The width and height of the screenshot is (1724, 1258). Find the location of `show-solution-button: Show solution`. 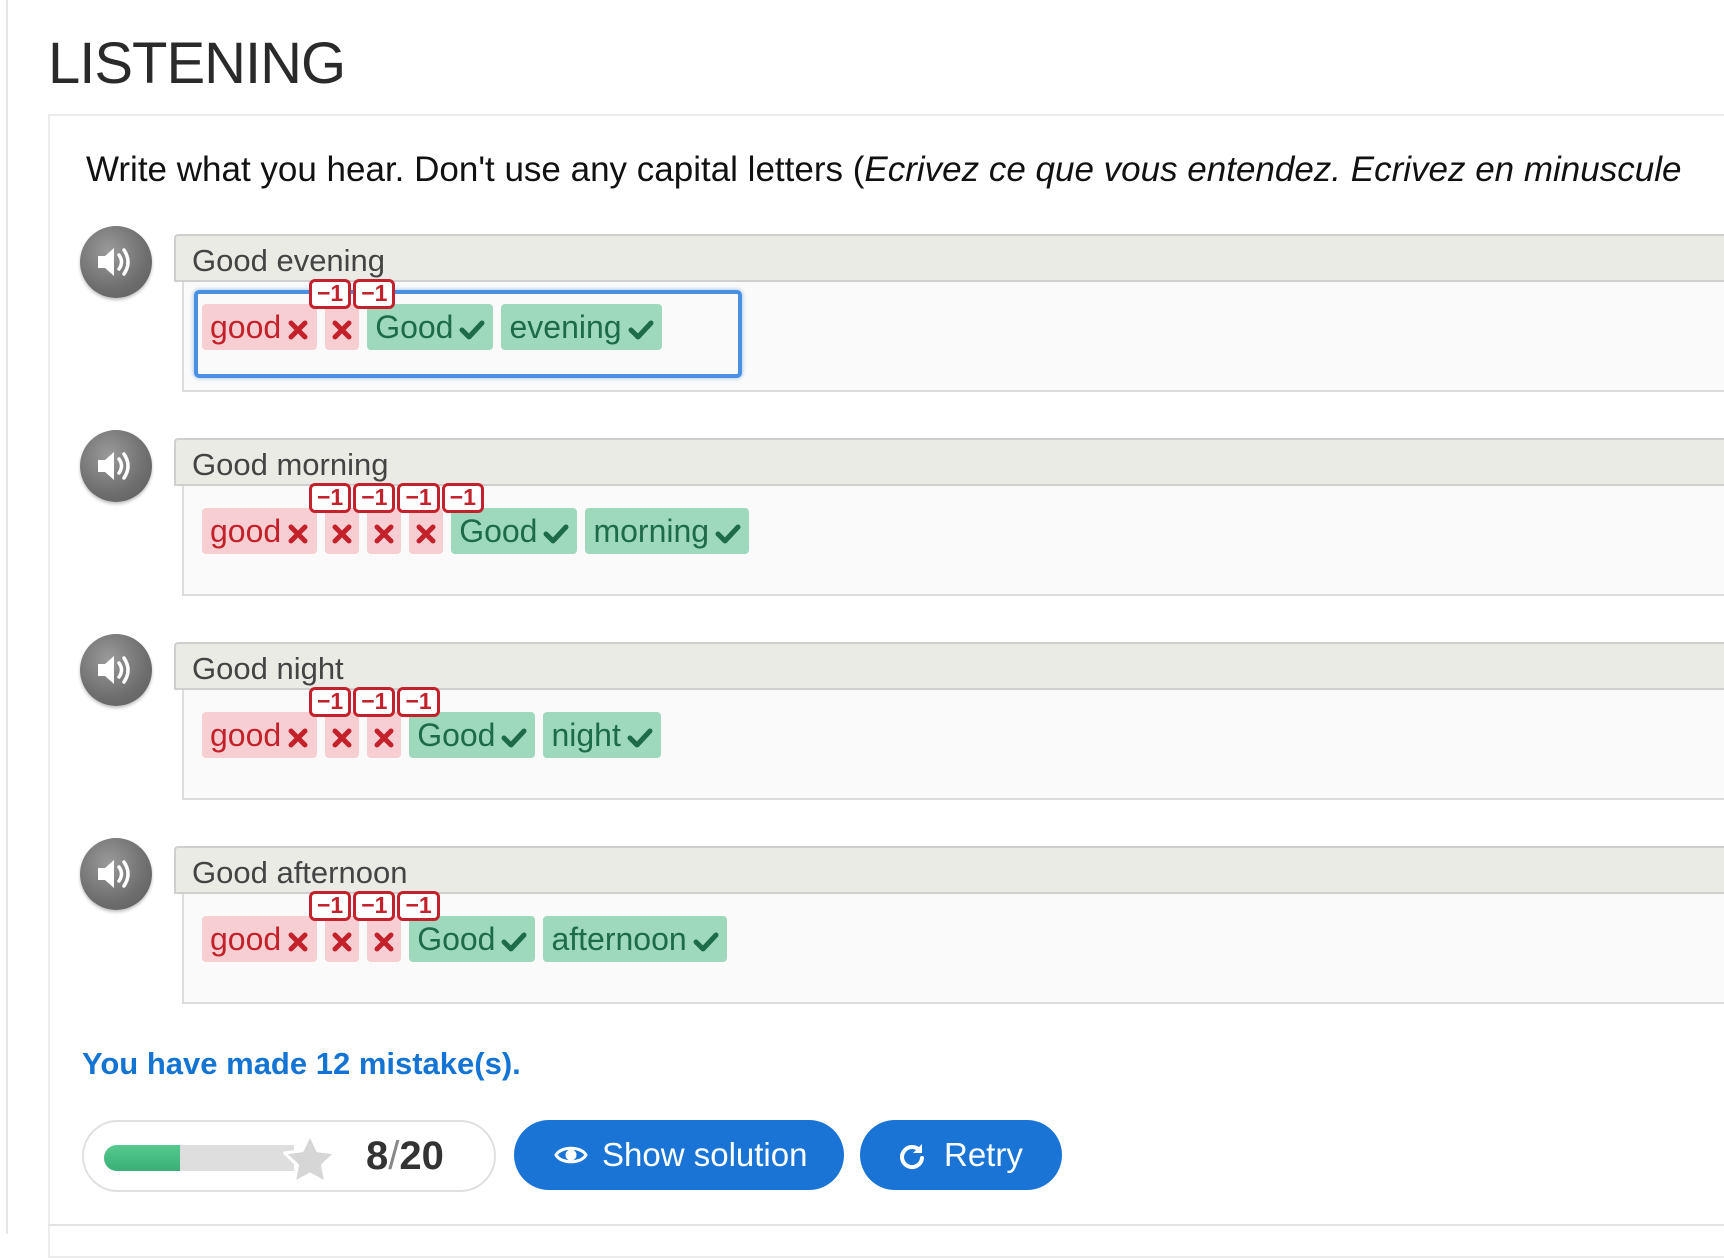

show-solution-button: Show solution is located at coordinates (679, 1155).